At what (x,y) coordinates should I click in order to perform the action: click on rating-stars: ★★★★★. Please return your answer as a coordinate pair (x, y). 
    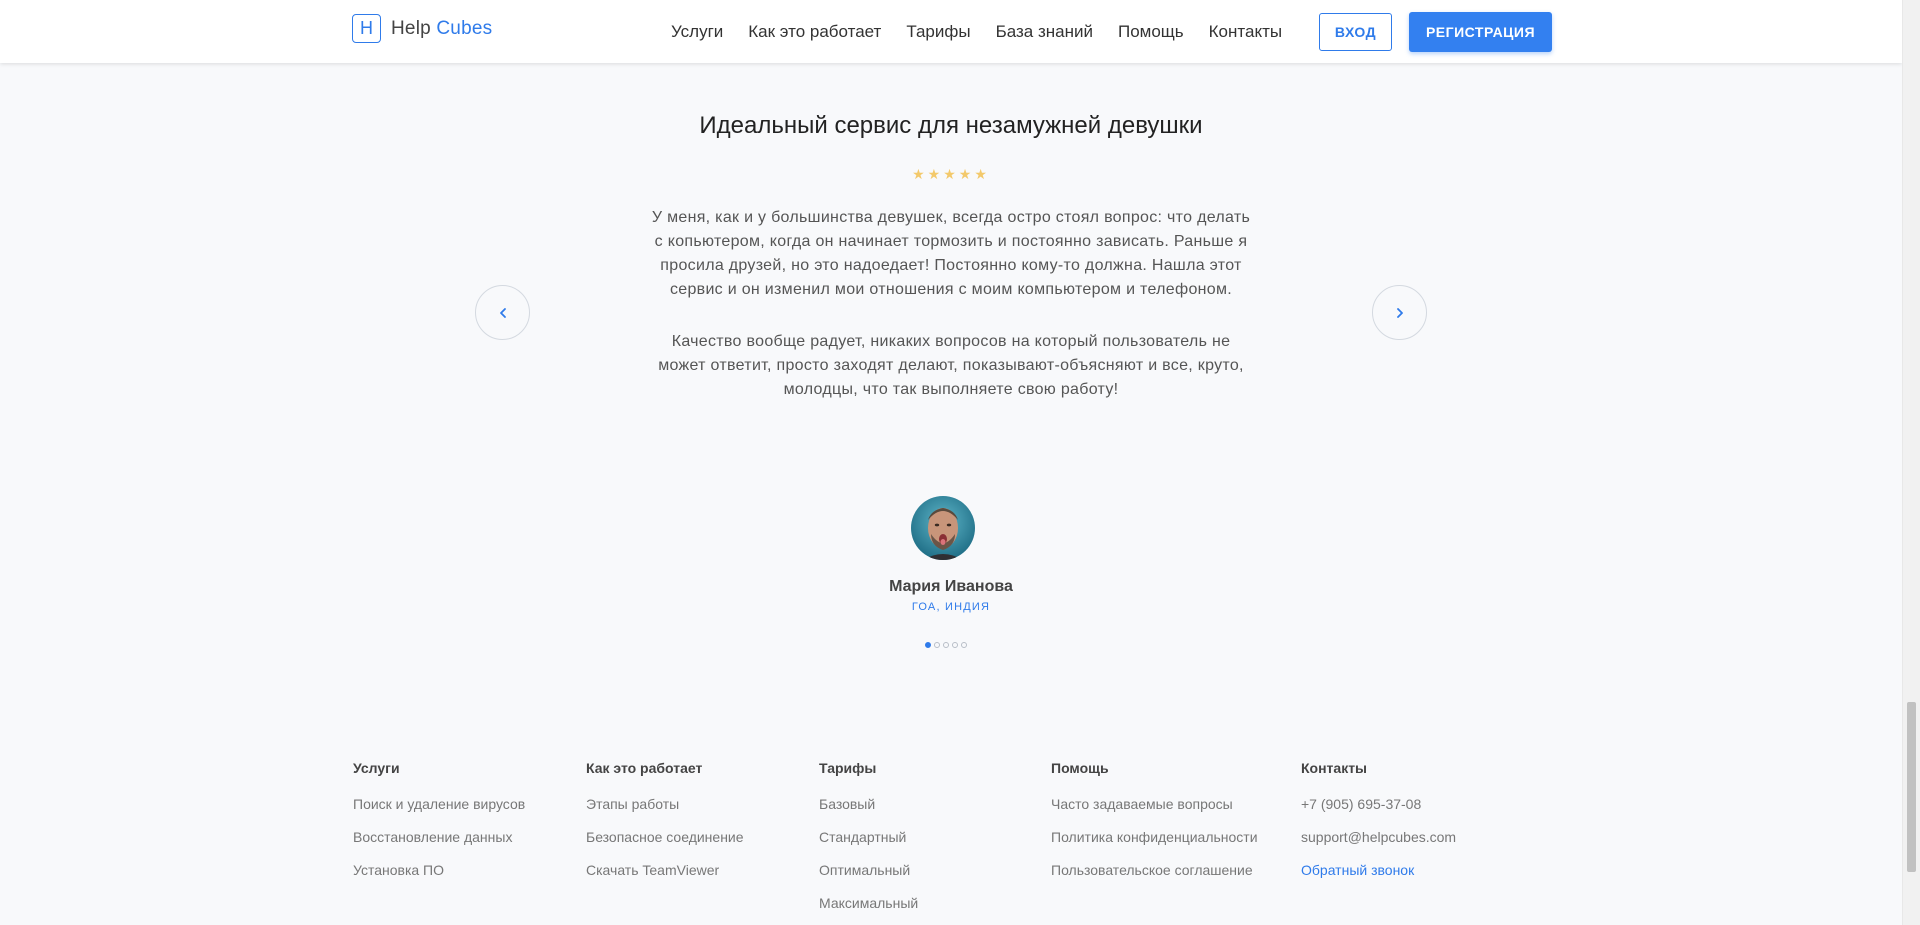
    Looking at the image, I should click on (951, 174).